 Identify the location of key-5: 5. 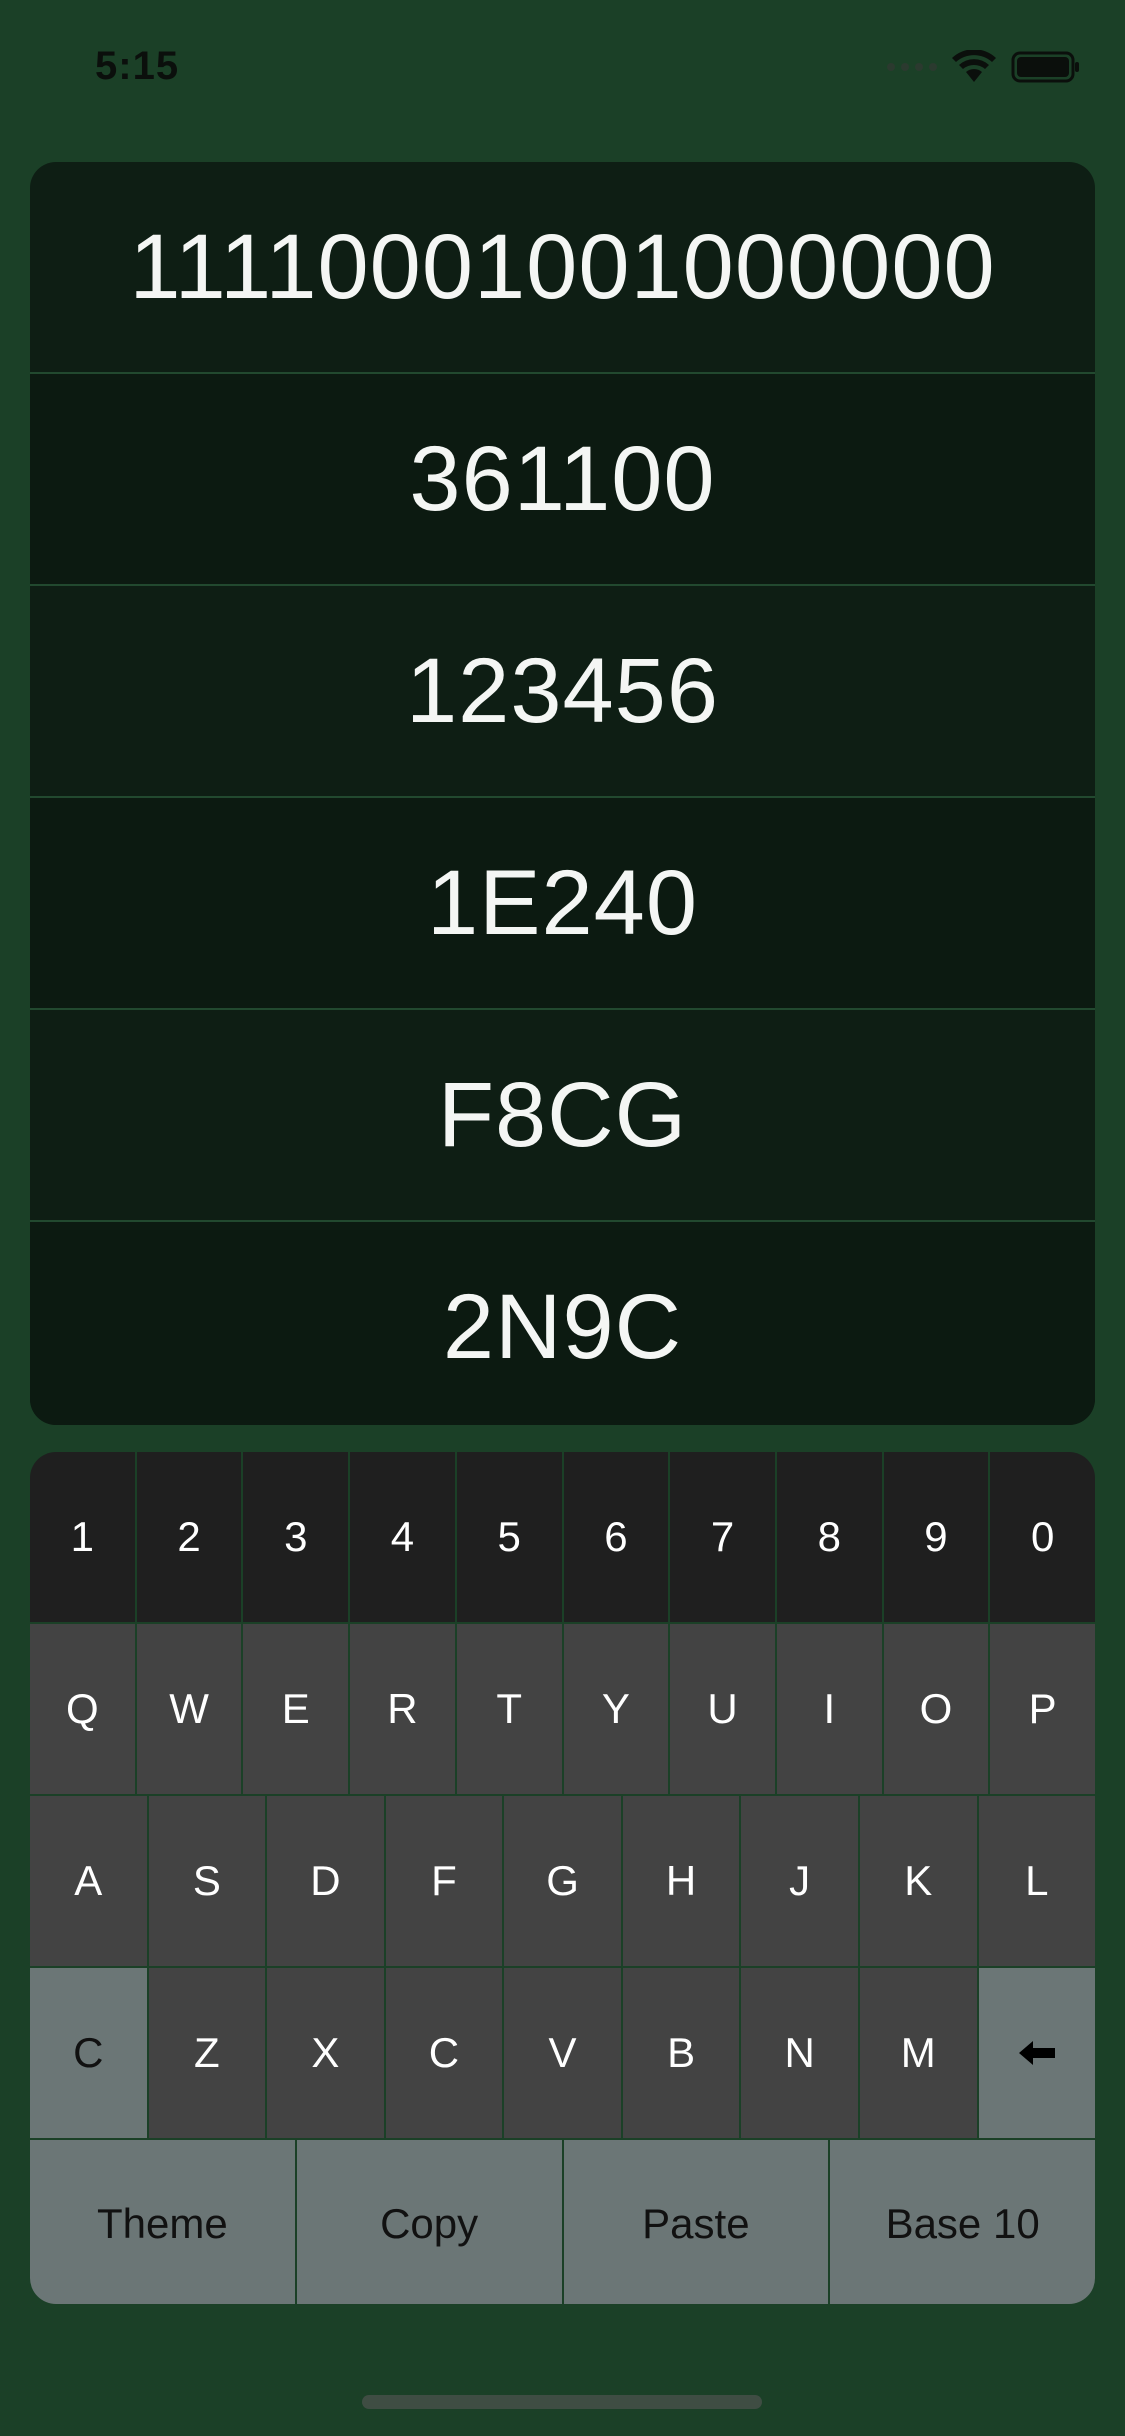
(510, 1537).